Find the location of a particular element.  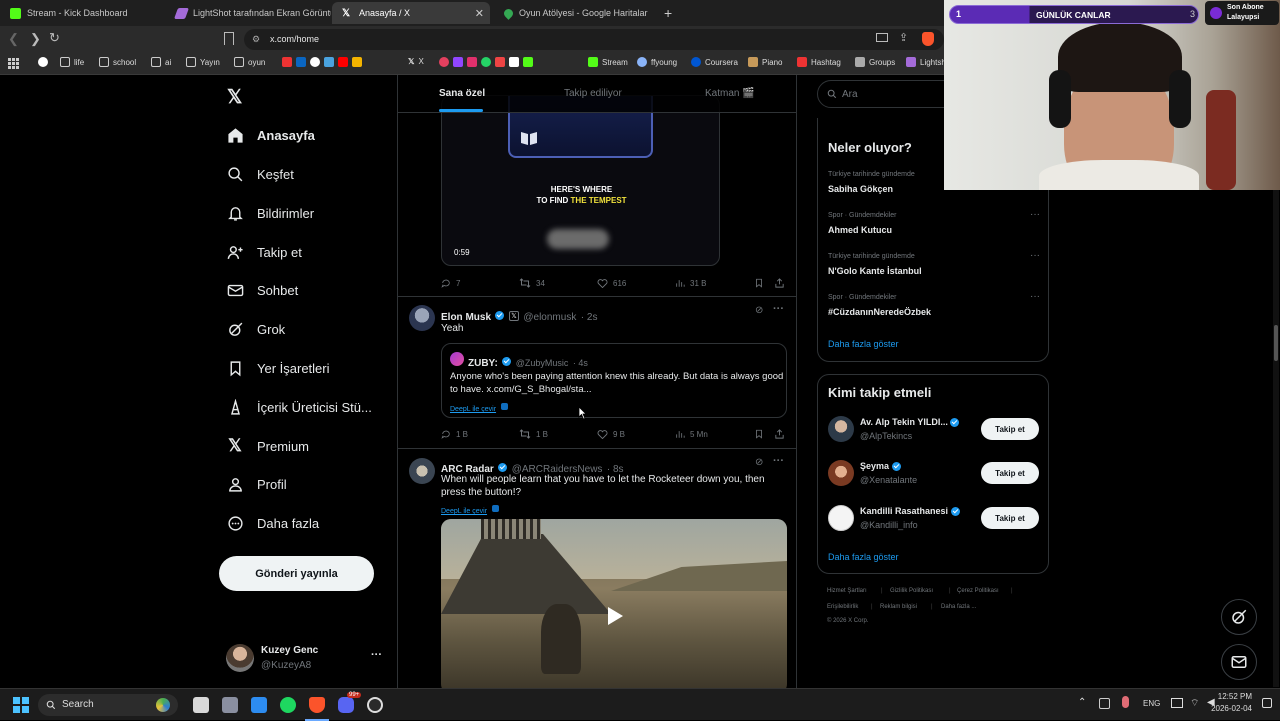

close-tab-icon: ✕ is located at coordinates (479, 13).